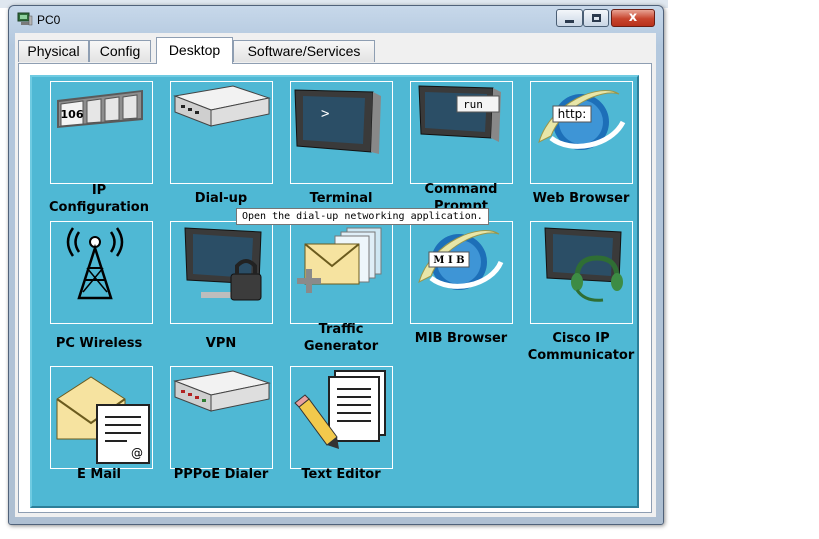 The height and width of the screenshot is (539, 819). Describe the element at coordinates (583, 264) in the screenshot. I see `cisco-ip-communicator-icon` at that location.